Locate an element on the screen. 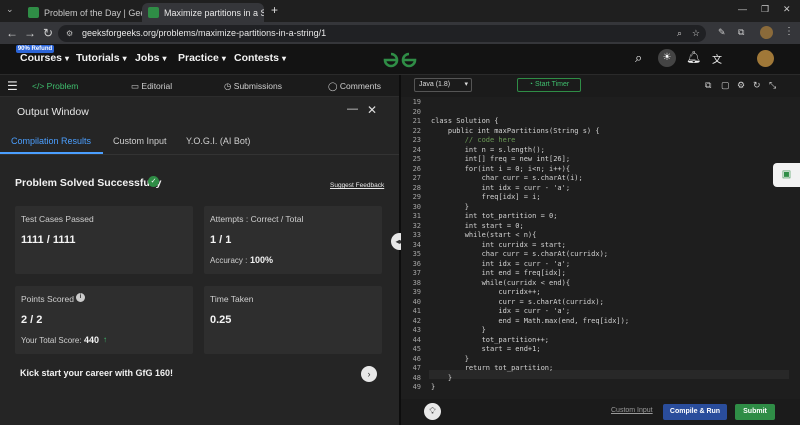 The image size is (800, 425). promo-badge: 90% Refund is located at coordinates (35, 49).